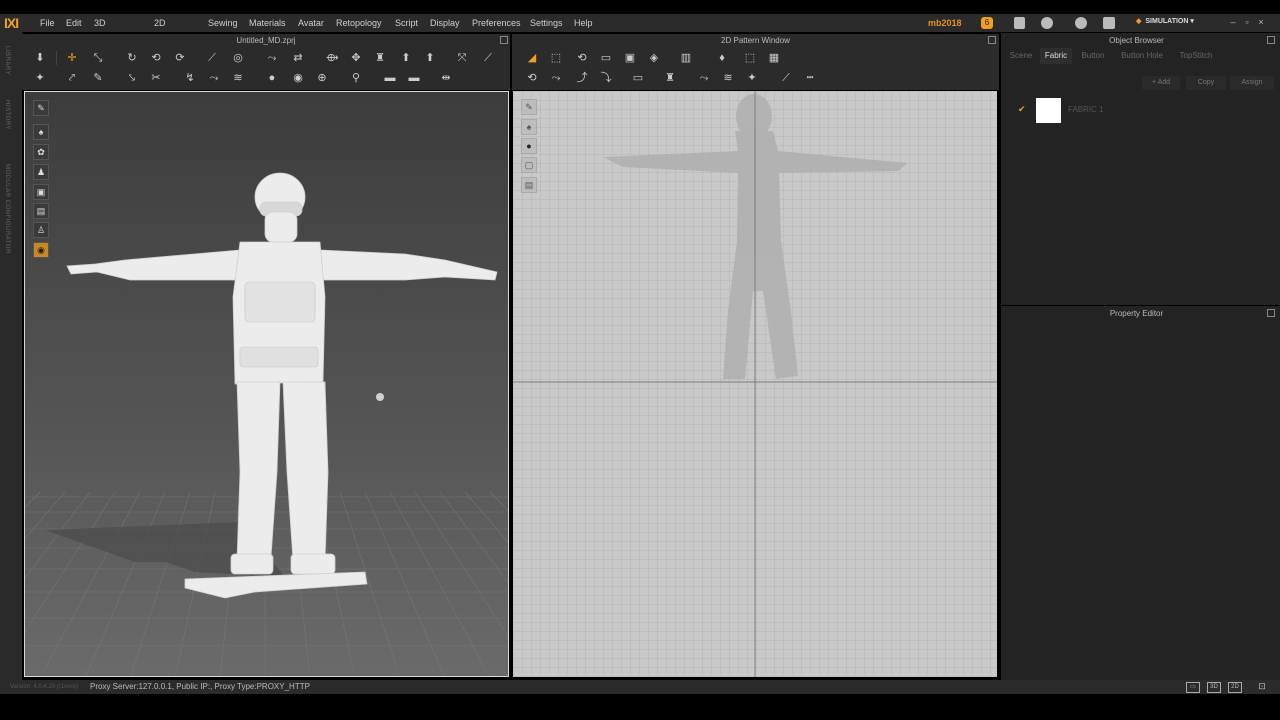 The image size is (1280, 720). What do you see at coordinates (654, 58) in the screenshot?
I see `polygon-icon: ◈` at bounding box center [654, 58].